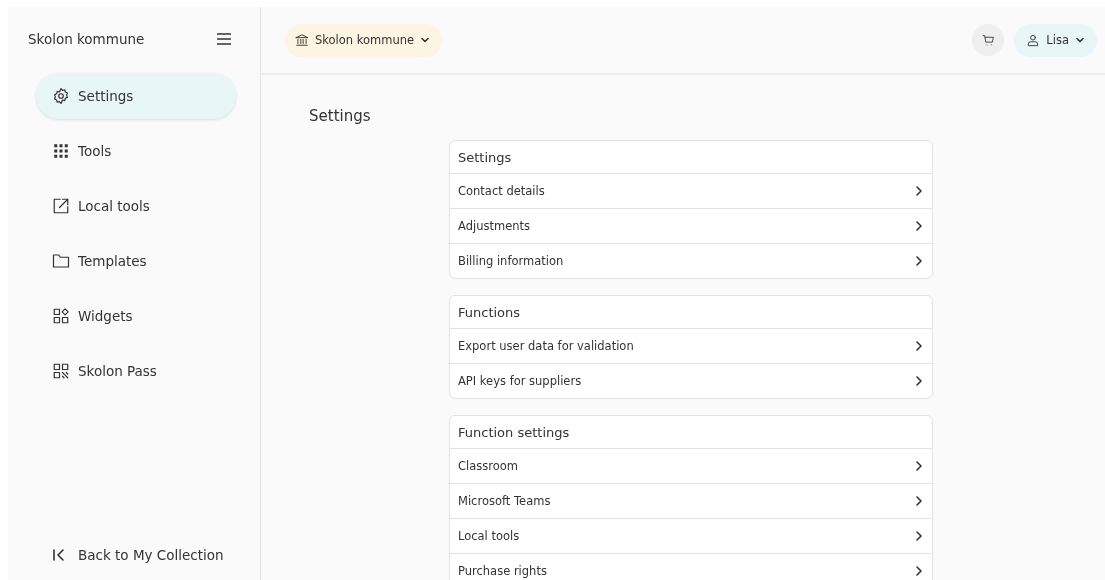  What do you see at coordinates (61, 371) in the screenshot?
I see `qr-code-icon` at bounding box center [61, 371].